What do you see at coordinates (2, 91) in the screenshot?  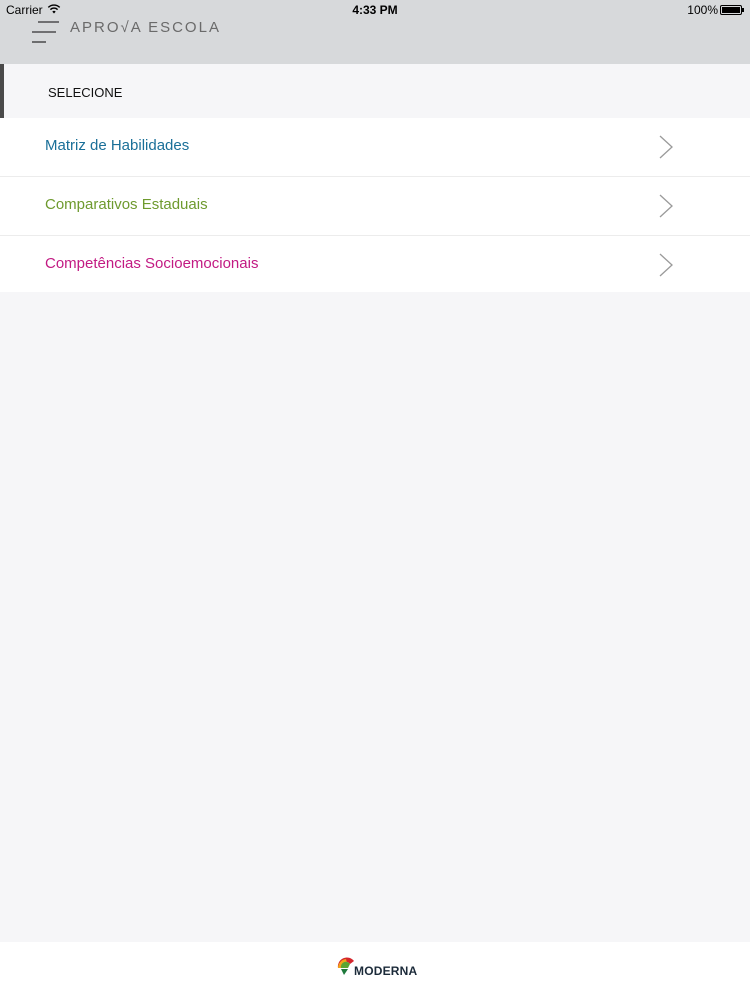 I see `section-accent-bar` at bounding box center [2, 91].